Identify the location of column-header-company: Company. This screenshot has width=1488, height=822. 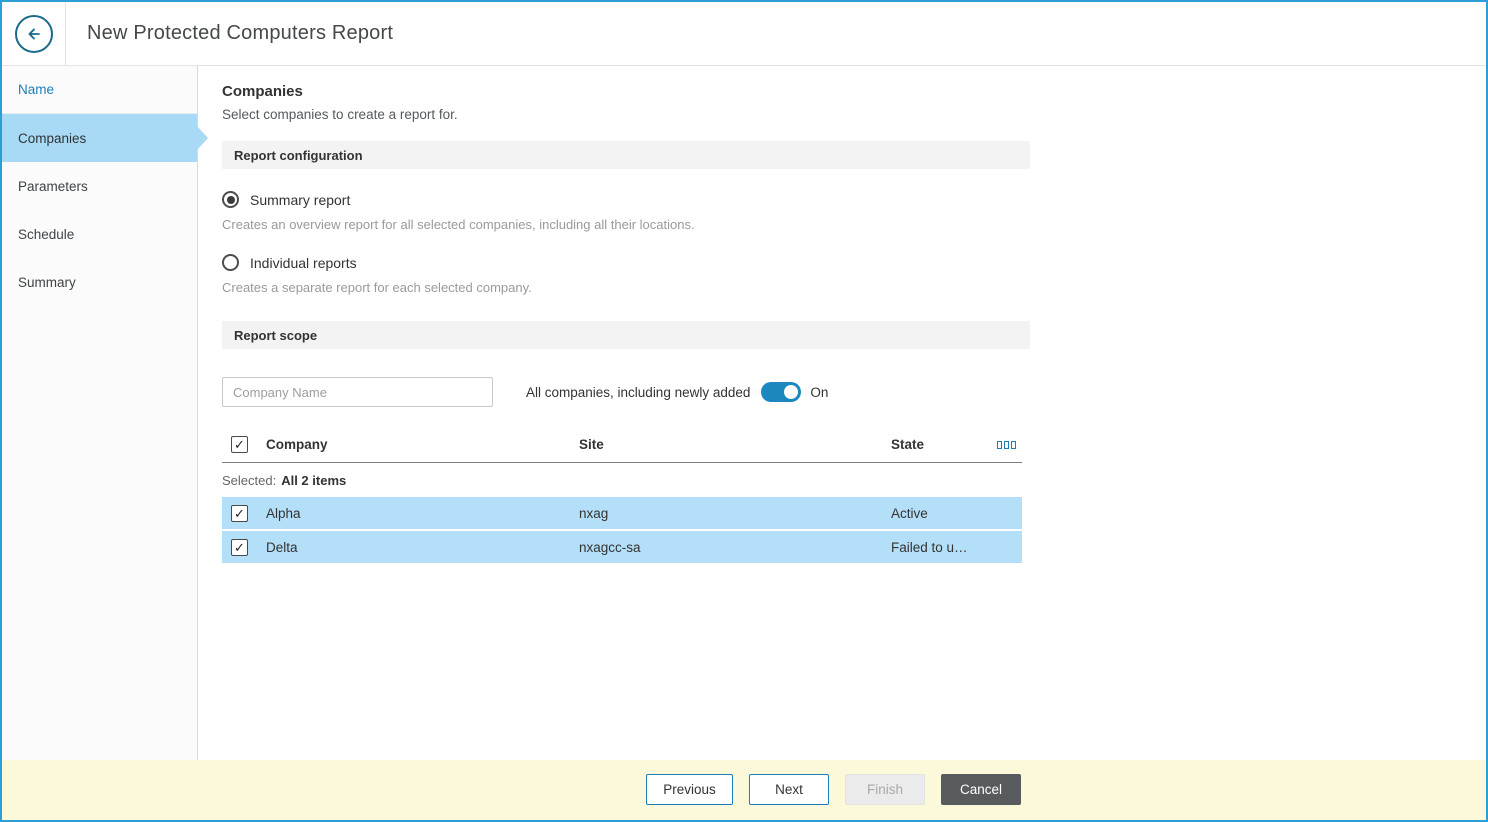
(422, 444).